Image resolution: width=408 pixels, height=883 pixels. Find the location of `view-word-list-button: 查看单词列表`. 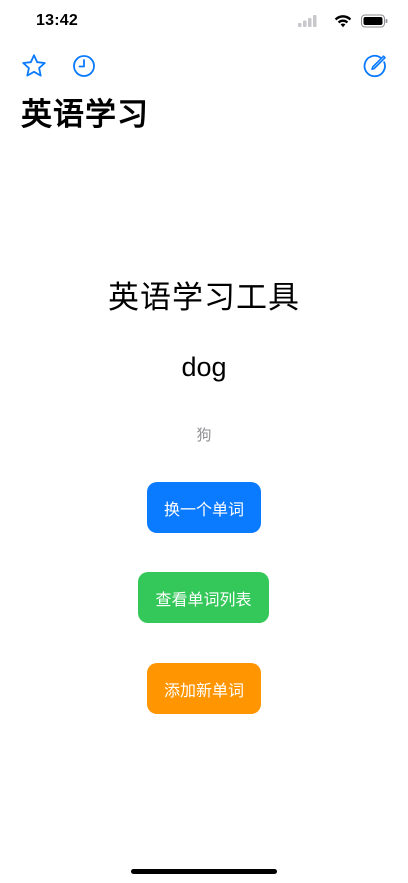

view-word-list-button: 查看单词列表 is located at coordinates (203, 597).